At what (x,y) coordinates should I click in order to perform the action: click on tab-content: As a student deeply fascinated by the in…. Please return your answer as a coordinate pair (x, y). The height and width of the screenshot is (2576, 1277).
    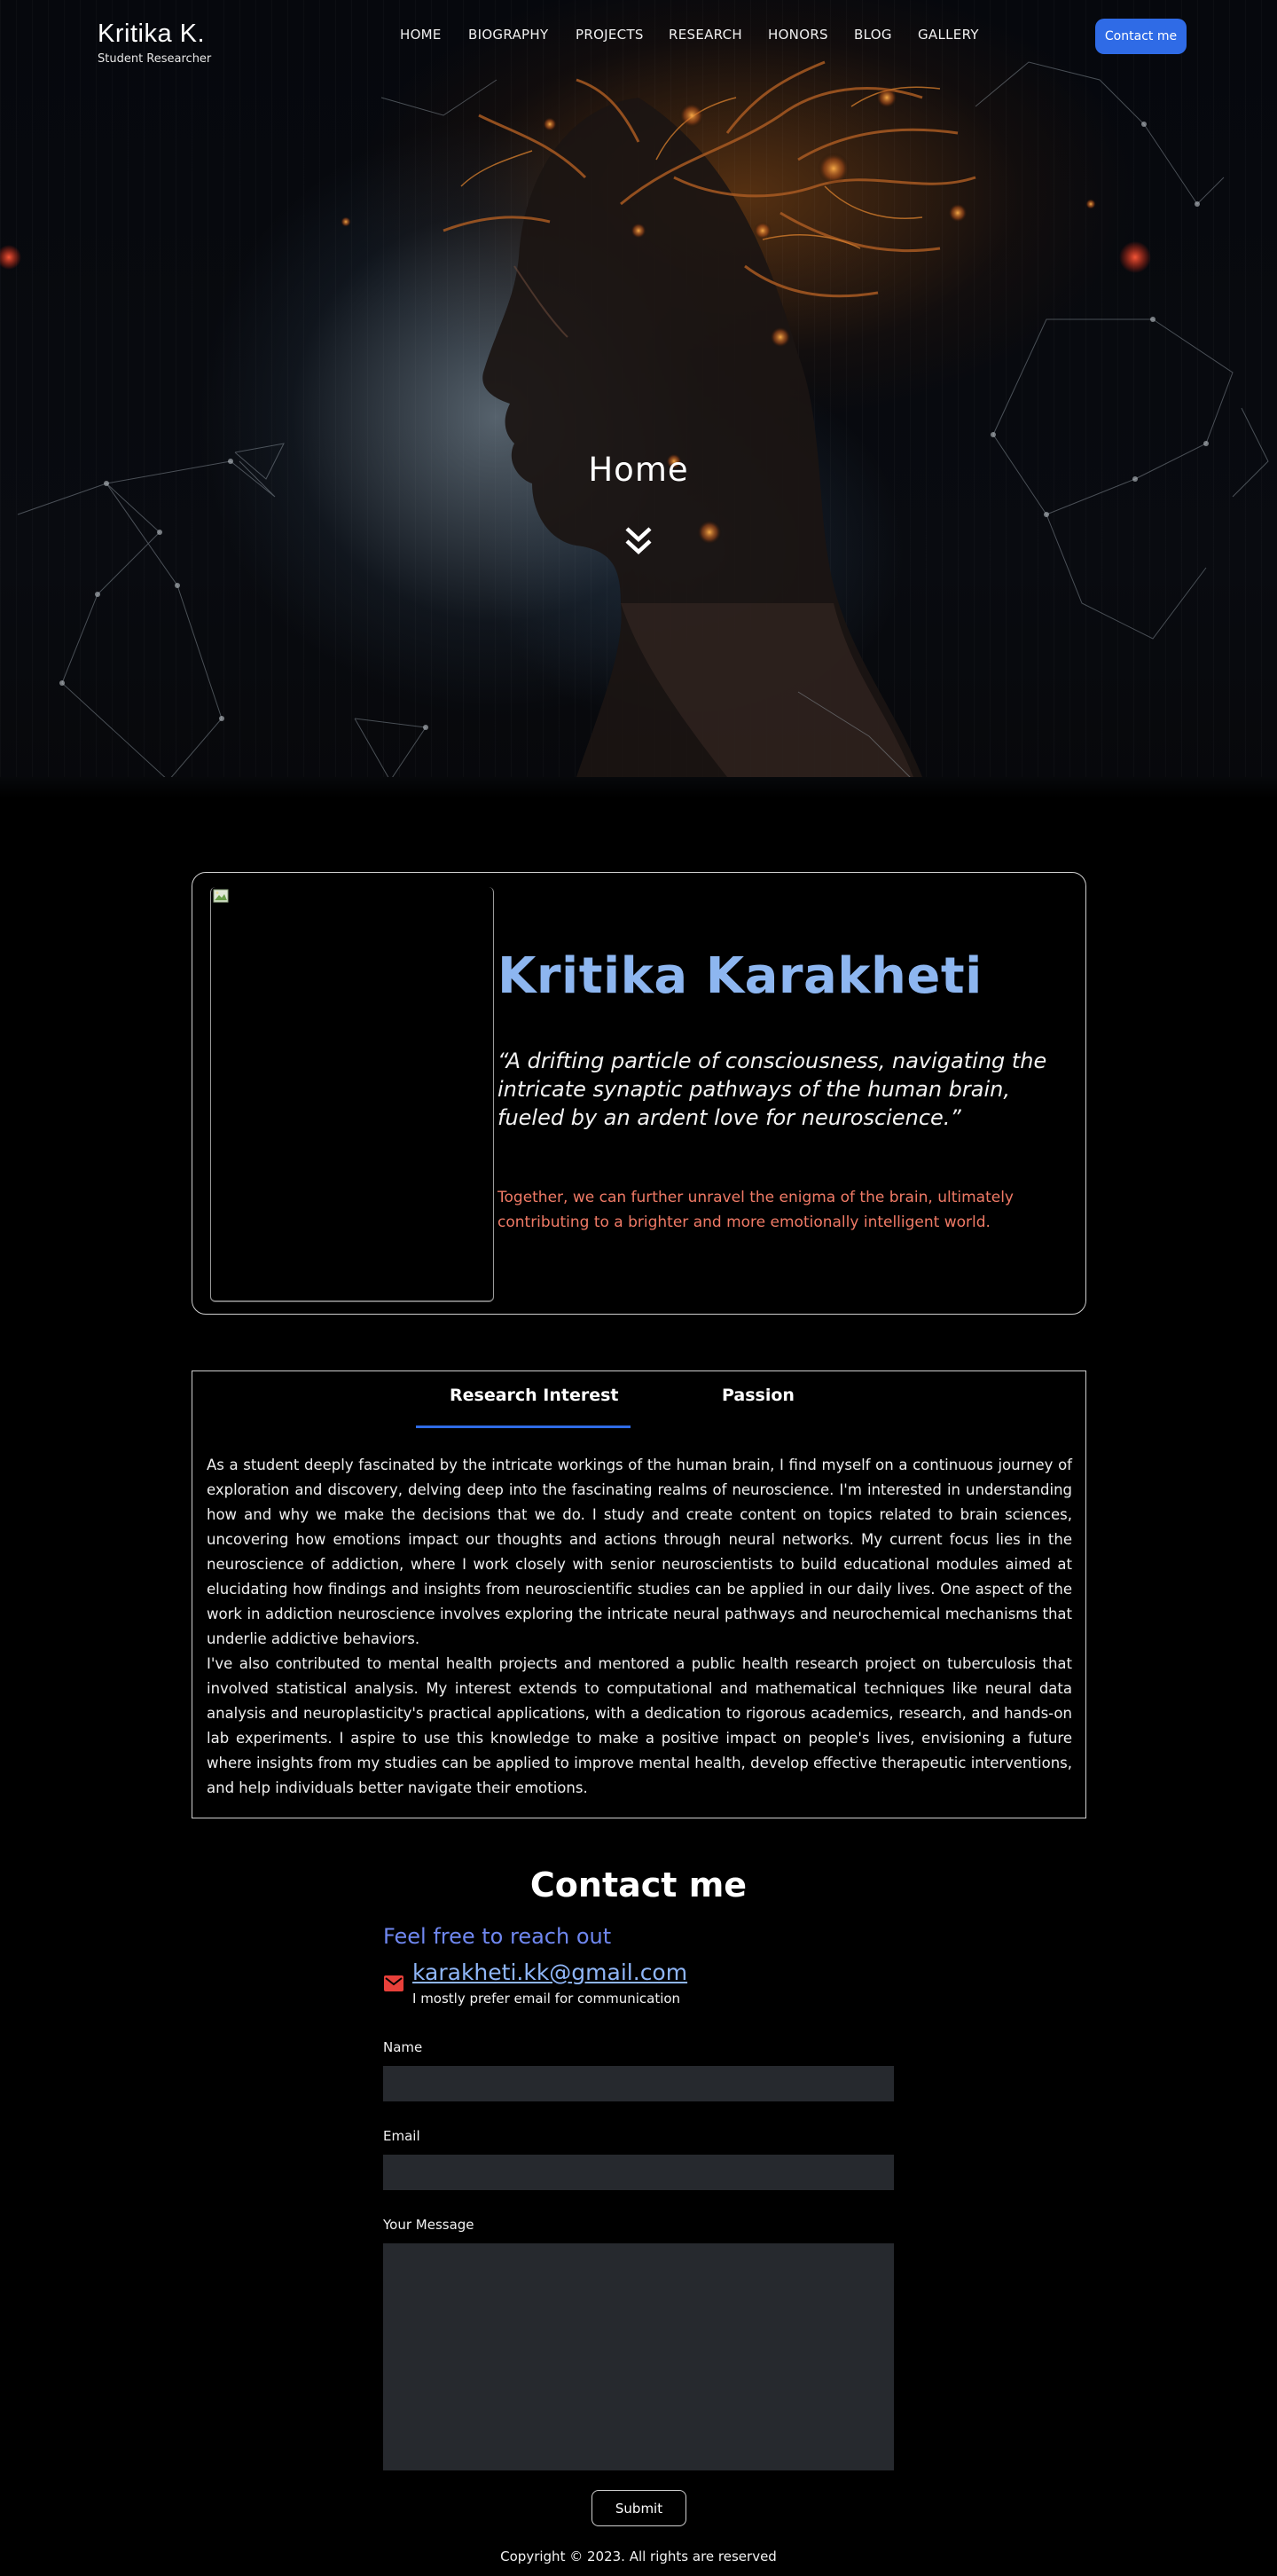
    Looking at the image, I should click on (639, 1627).